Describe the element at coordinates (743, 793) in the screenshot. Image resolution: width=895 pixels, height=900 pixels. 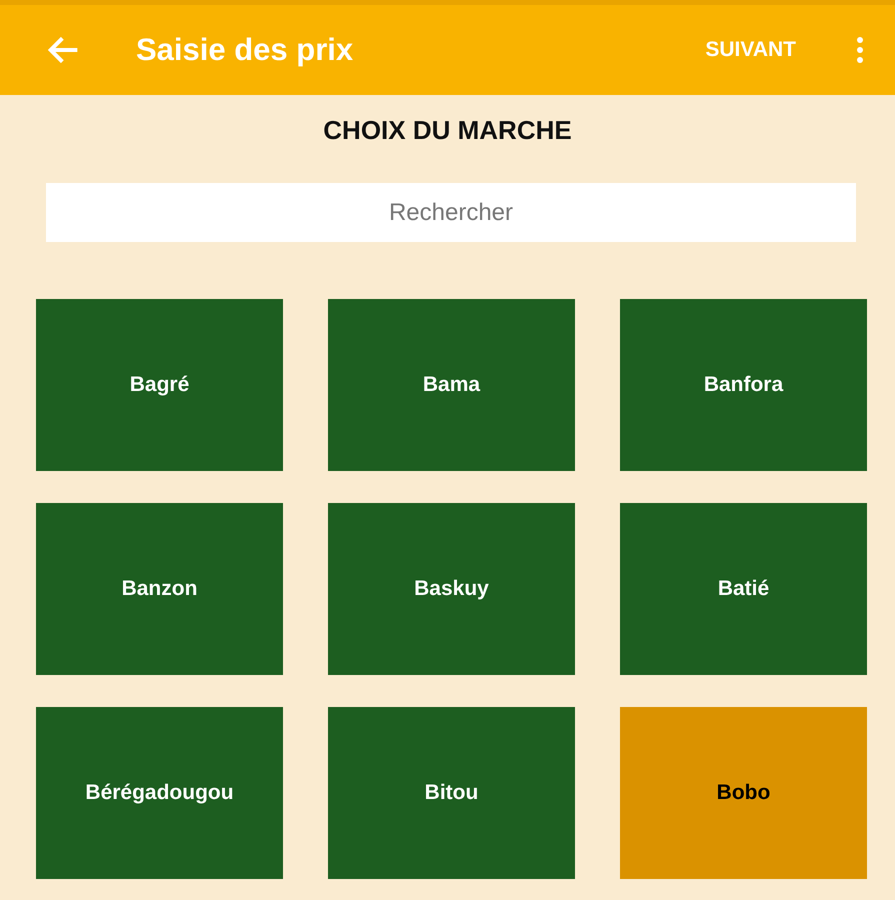
I see `market-tile: Bobo` at that location.